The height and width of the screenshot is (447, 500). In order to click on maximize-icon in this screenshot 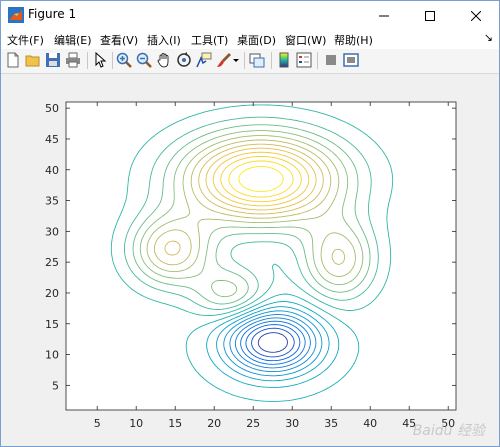, I will do `click(430, 15)`.